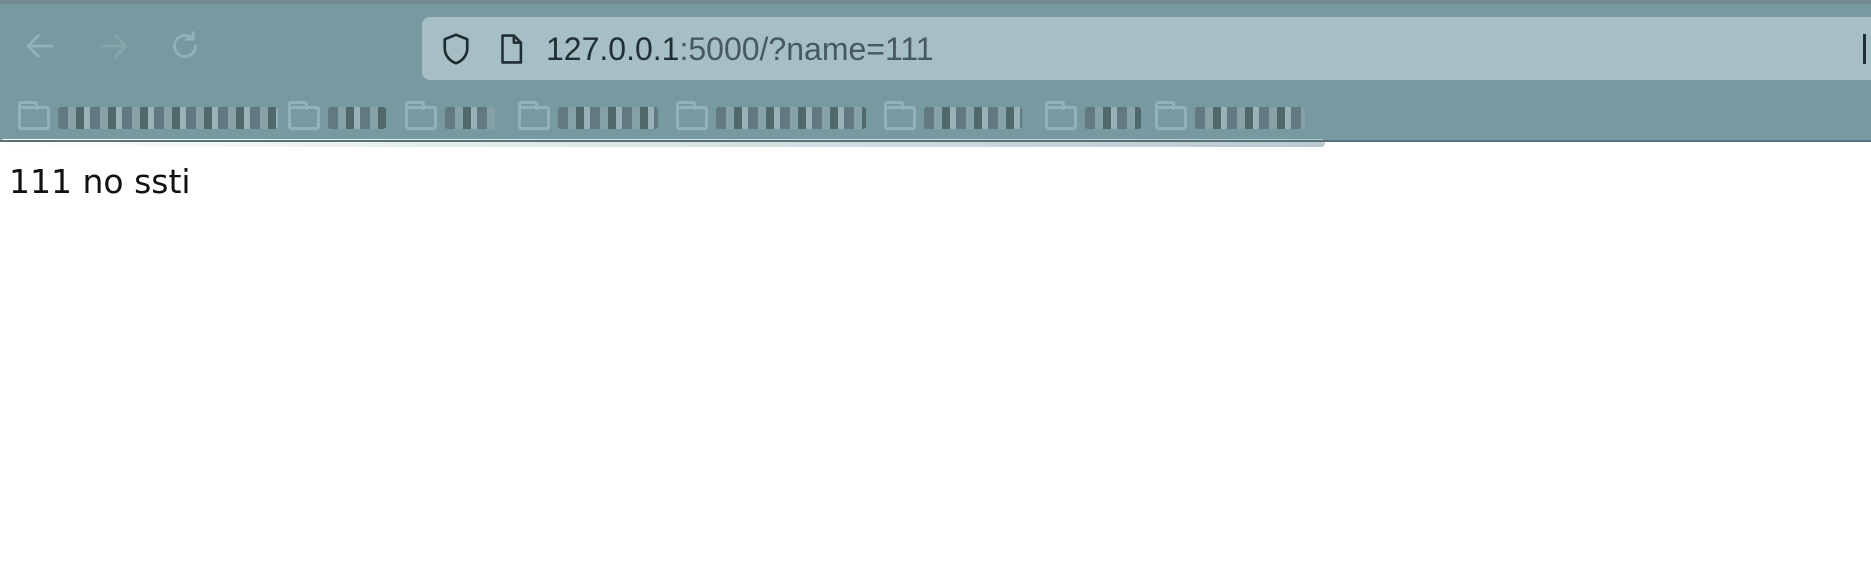 This screenshot has height=577, width=1871. I want to click on url-text: 127.0.0.1:5000/?name=111, so click(740, 49).